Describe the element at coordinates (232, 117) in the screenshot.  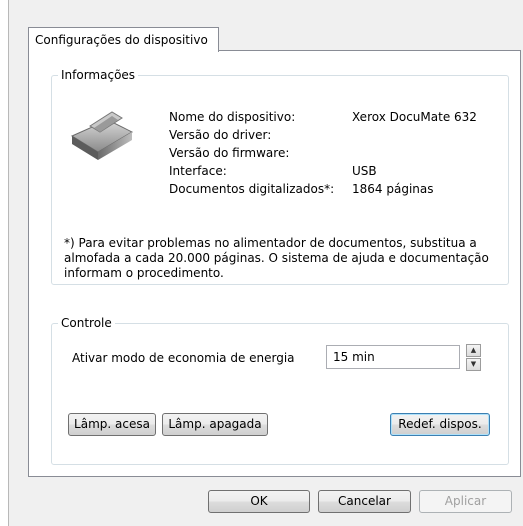
I see `info-label-device-name: Nome do dispositivo:` at that location.